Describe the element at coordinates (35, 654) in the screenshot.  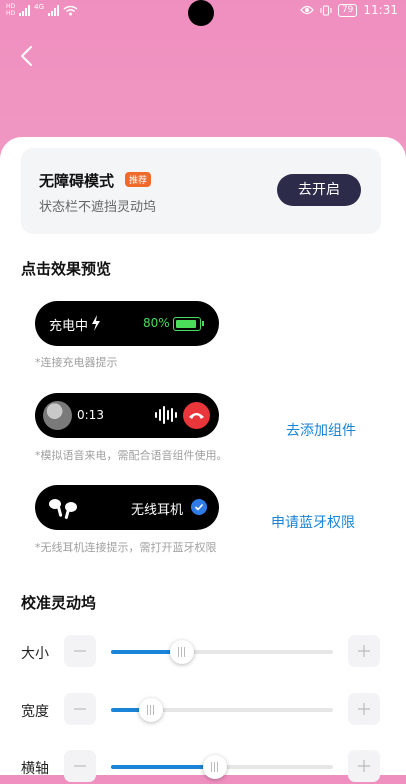
I see `slider-label: 大小` at that location.